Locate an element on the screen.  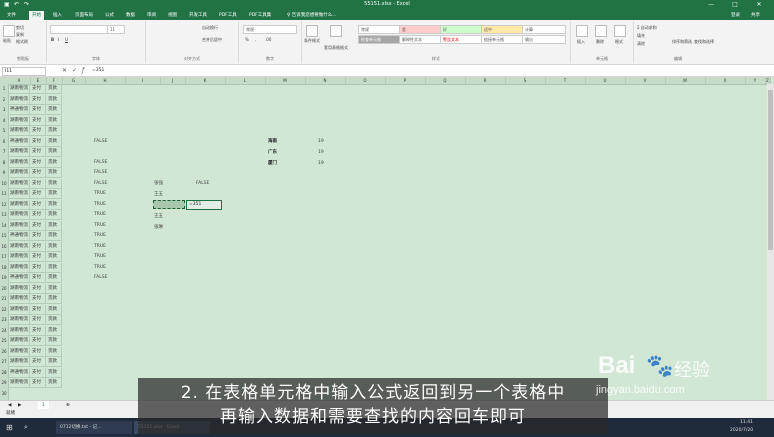
row-header: 21 is located at coordinates (4, 299).